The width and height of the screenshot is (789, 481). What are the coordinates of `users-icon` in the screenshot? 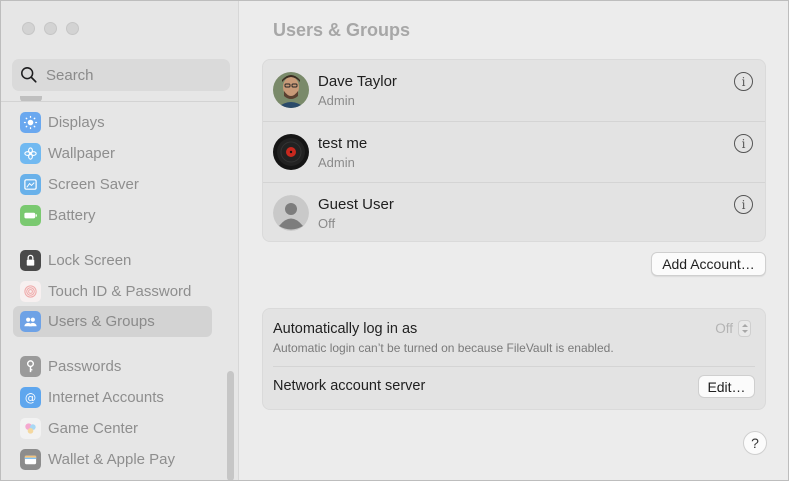 It's located at (30, 321).